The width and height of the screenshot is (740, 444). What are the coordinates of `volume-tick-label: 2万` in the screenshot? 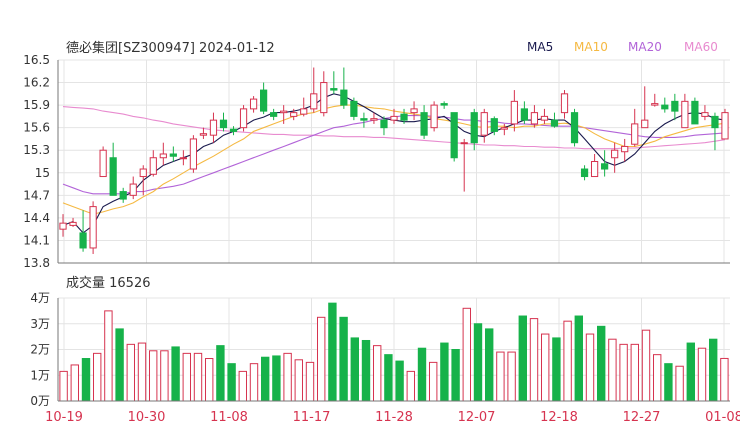 It's located at (40, 350).